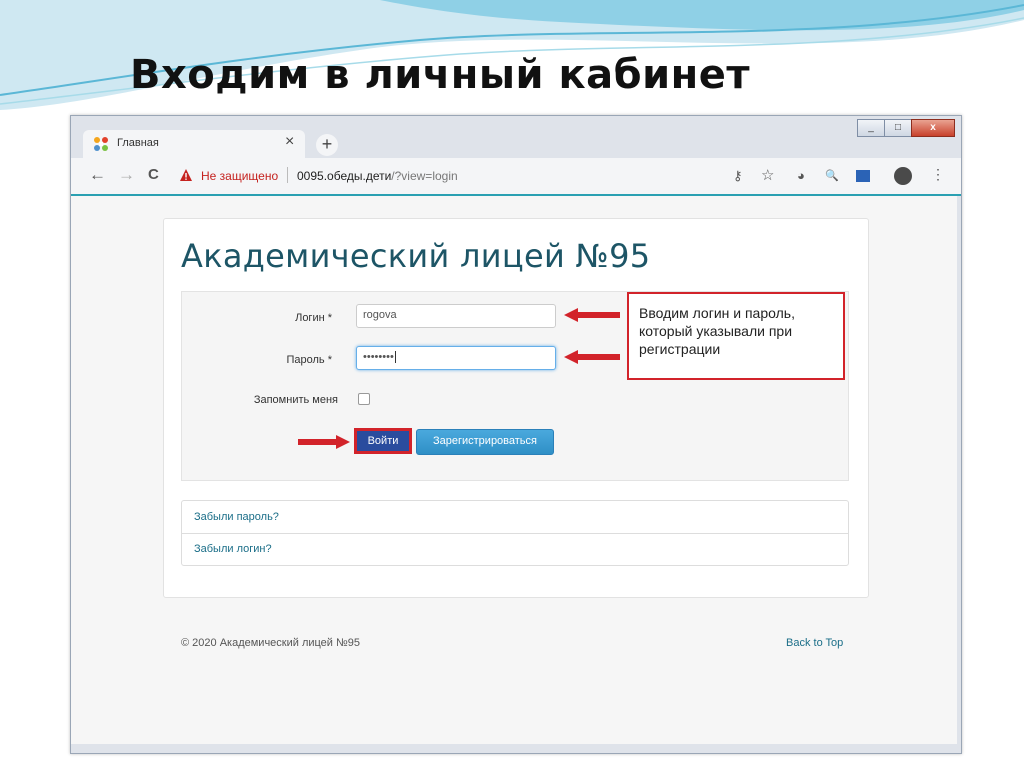 This screenshot has height=767, width=1024. What do you see at coordinates (416, 256) in the screenshot?
I see `site-title: Академический лицей №95` at bounding box center [416, 256].